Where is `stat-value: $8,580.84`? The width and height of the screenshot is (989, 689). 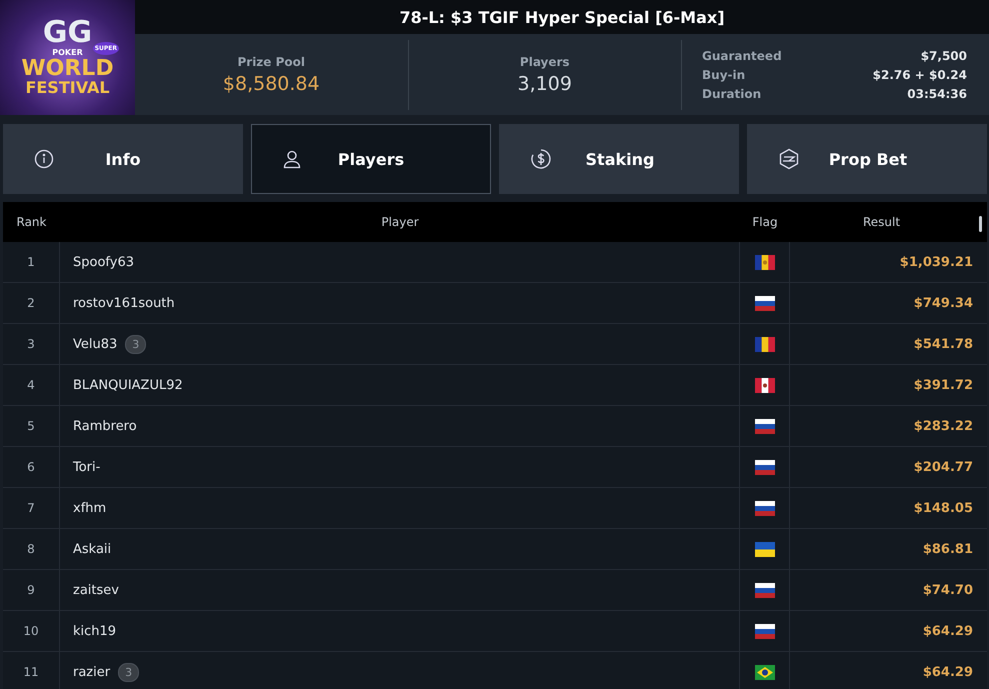 stat-value: $8,580.84 is located at coordinates (271, 83).